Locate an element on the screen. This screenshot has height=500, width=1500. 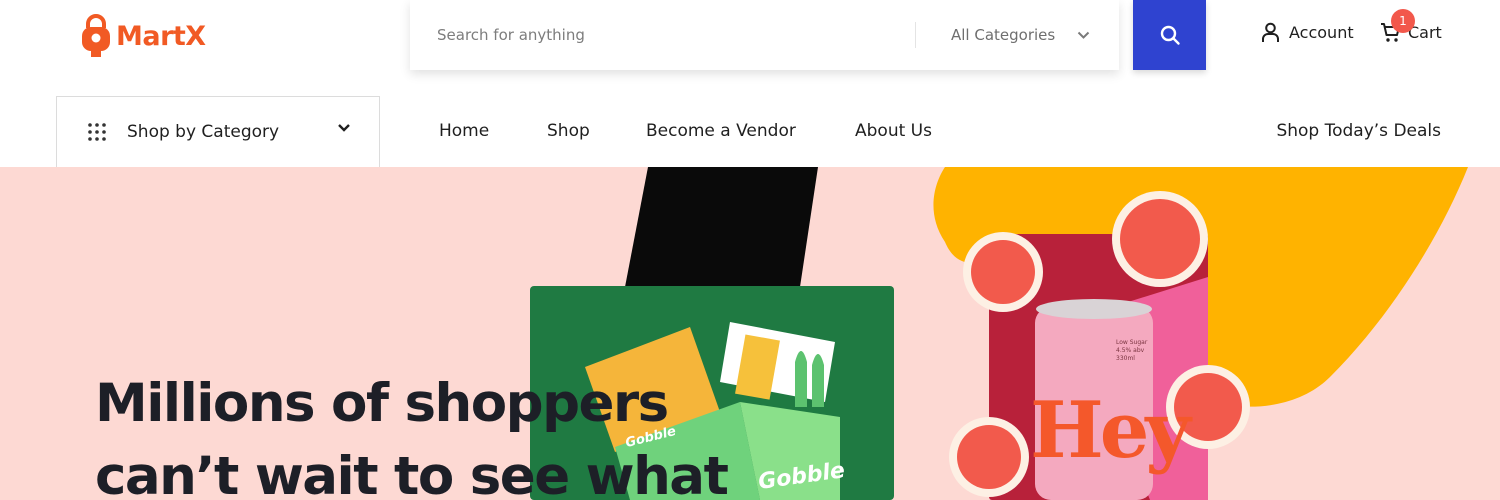
category-select-value: All Categories is located at coordinates (1003, 35).